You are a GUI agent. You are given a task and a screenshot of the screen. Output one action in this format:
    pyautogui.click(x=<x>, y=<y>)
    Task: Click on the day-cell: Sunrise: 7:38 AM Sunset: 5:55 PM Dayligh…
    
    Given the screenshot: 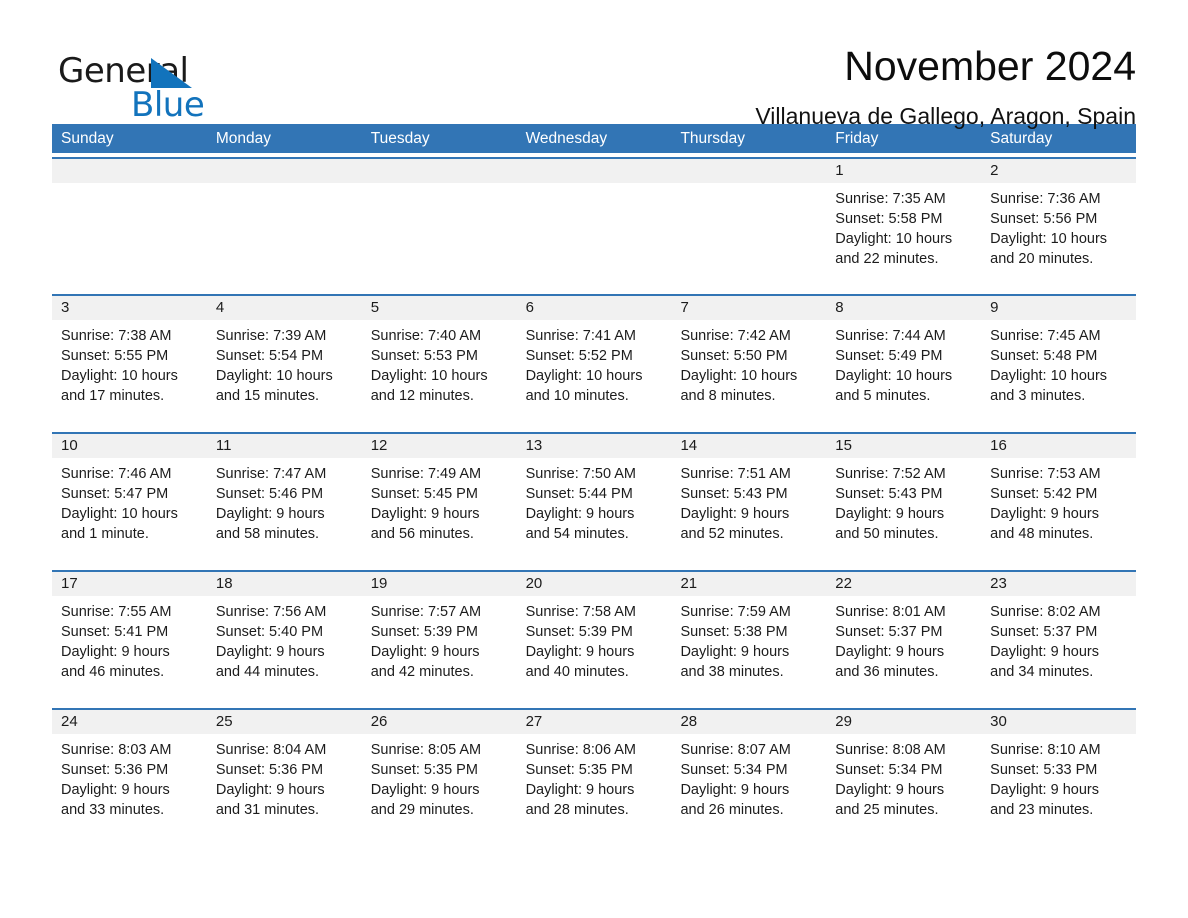 What is the action you would take?
    pyautogui.click(x=129, y=374)
    